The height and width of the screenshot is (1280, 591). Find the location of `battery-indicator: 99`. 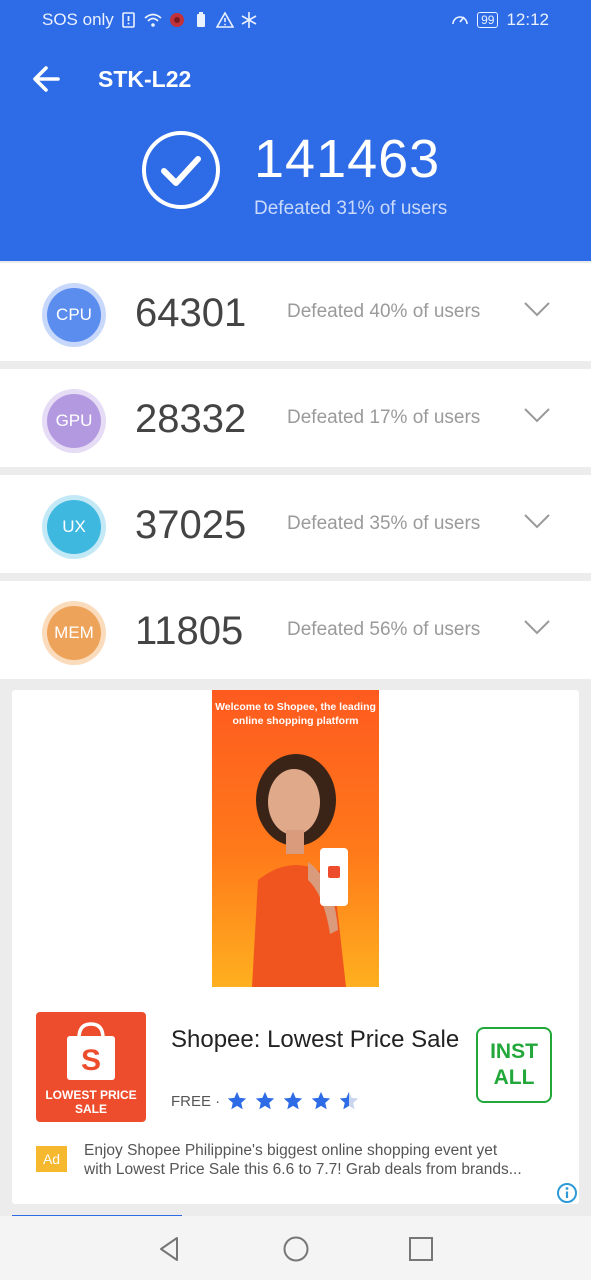

battery-indicator: 99 is located at coordinates (488, 20).